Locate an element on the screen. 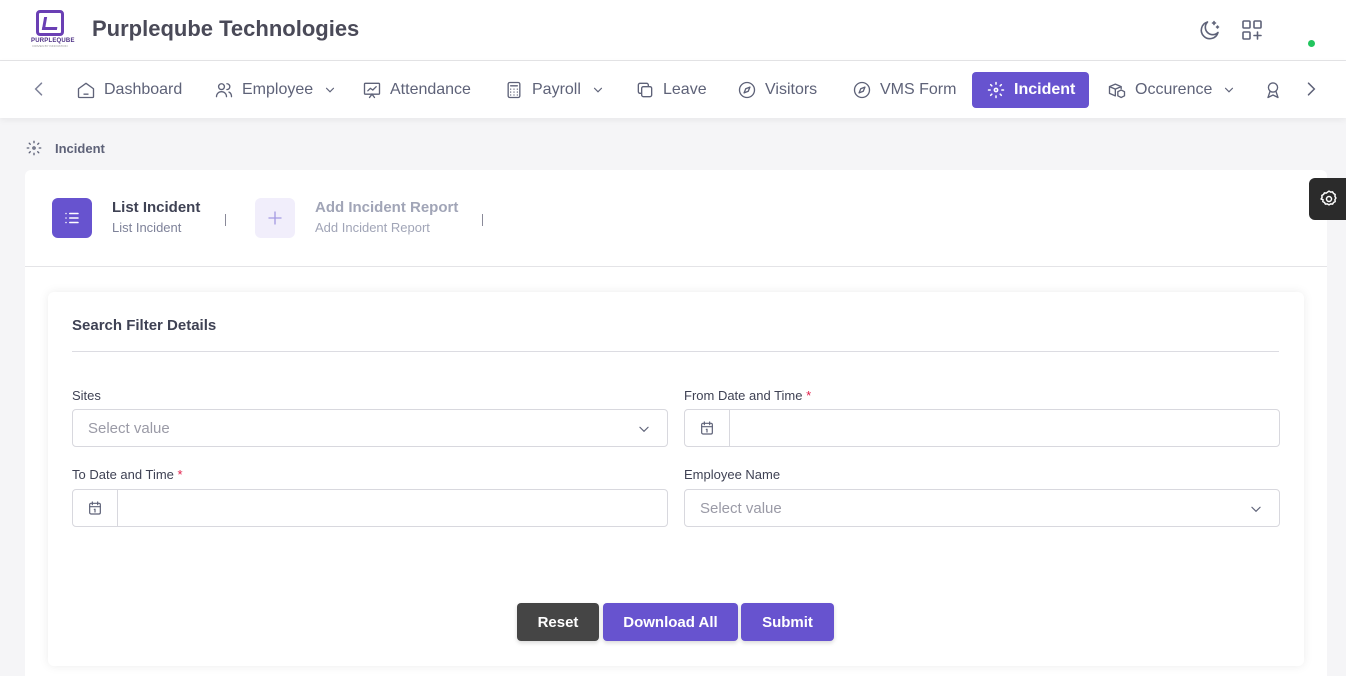 This screenshot has width=1346, height=676. nav-item-payroll: Payroll is located at coordinates (554, 90).